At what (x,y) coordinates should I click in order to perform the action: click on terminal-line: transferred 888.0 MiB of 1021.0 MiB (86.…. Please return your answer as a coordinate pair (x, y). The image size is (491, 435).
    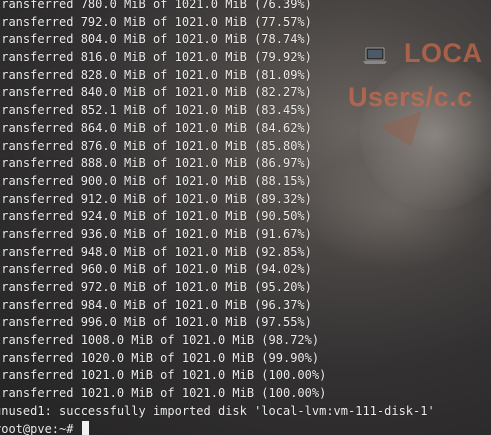
    Looking at the image, I should click on (156, 163).